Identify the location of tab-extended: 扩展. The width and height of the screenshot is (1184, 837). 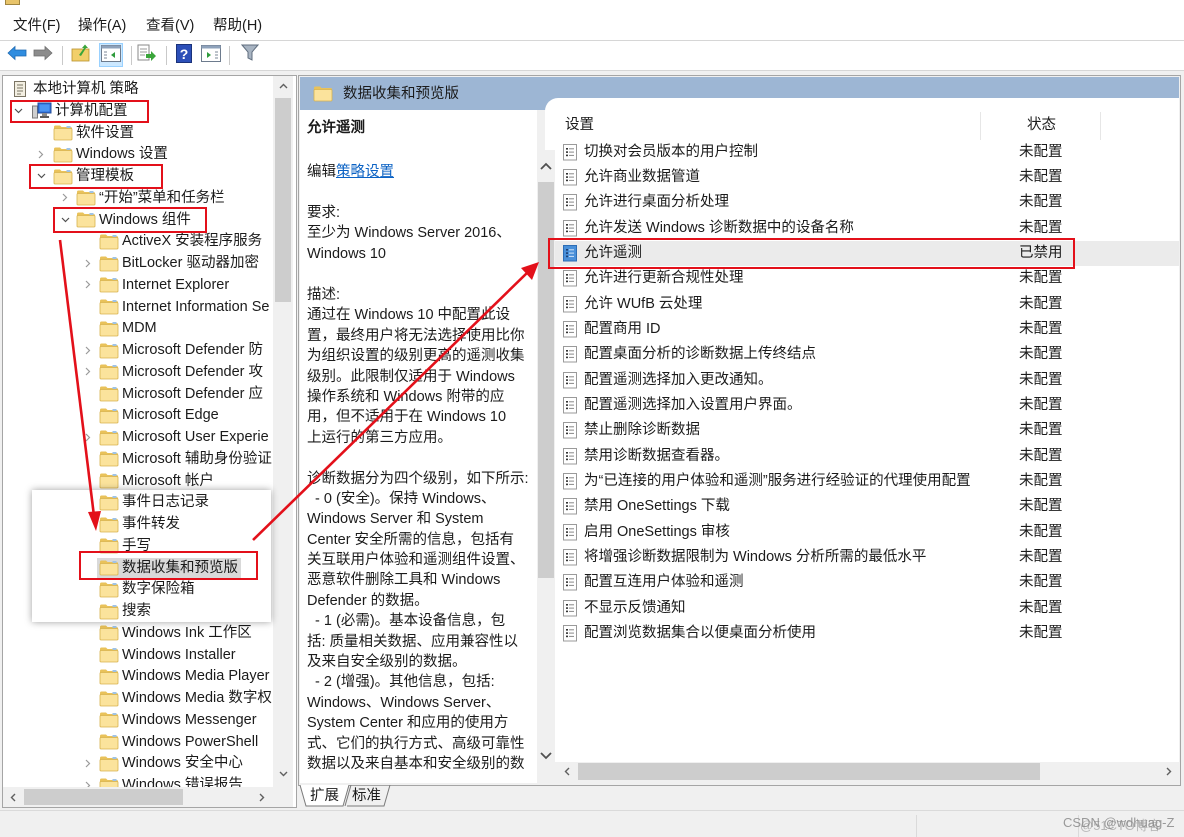
(324, 796).